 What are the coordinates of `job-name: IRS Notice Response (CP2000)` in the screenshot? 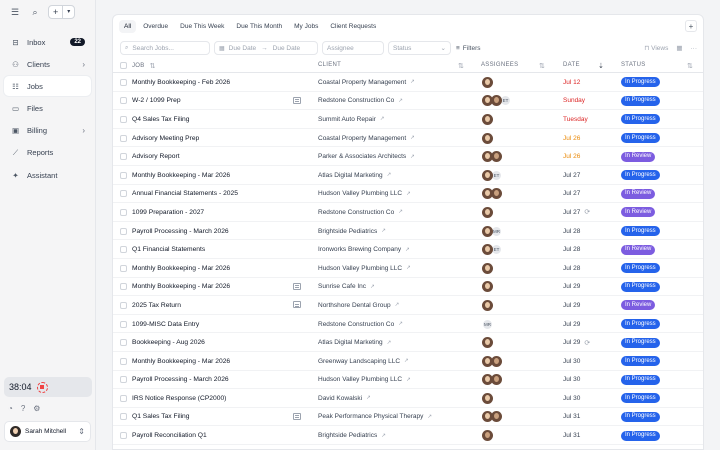 It's located at (179, 398).